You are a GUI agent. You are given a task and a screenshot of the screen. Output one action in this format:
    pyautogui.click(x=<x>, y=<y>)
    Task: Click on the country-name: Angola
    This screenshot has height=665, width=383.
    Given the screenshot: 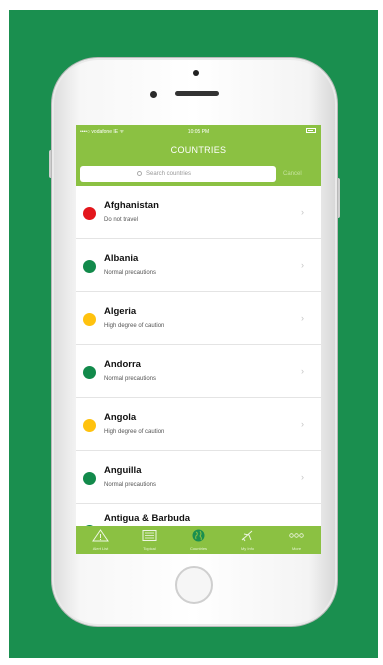 What is the action you would take?
    pyautogui.click(x=120, y=417)
    